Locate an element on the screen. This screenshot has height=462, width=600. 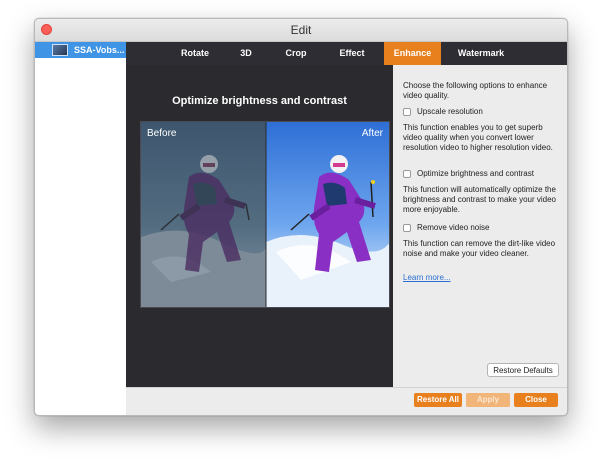
apply-button: Apply is located at coordinates (488, 400).